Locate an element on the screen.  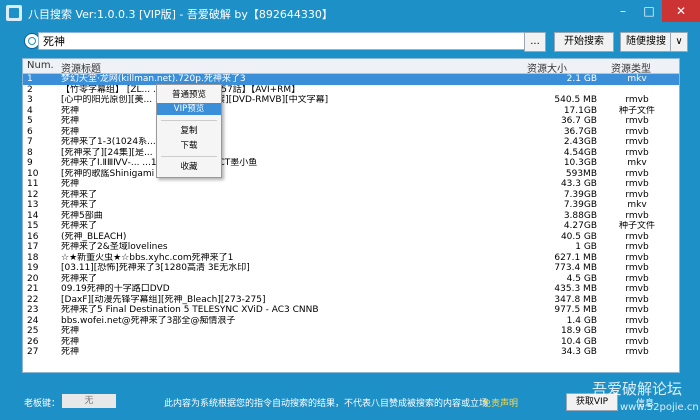
table-row: 21 09.19死神的十字路口DVD 435.3 MB rmvb is located at coordinates (351, 289).